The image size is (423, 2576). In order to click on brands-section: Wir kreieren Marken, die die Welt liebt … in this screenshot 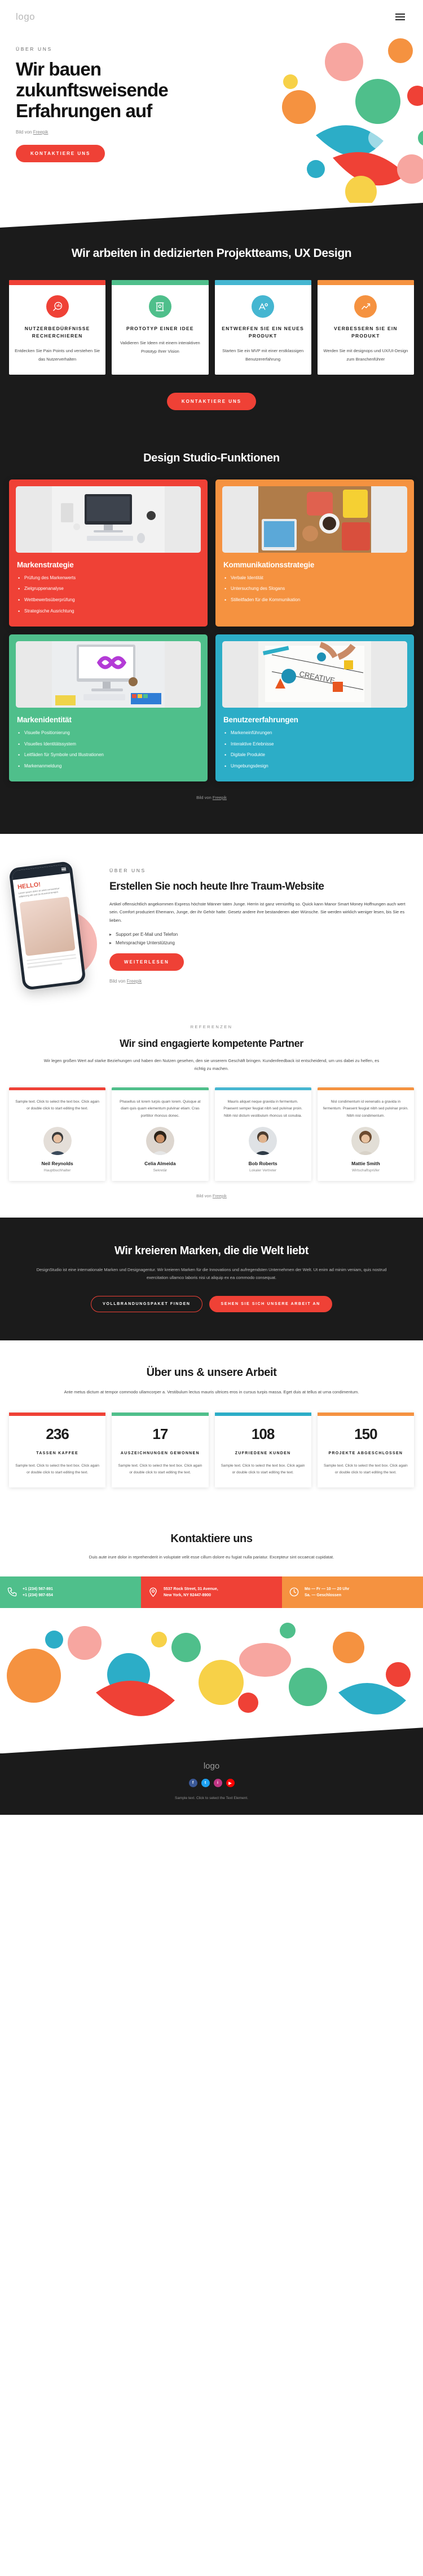, I will do `click(211, 1279)`.